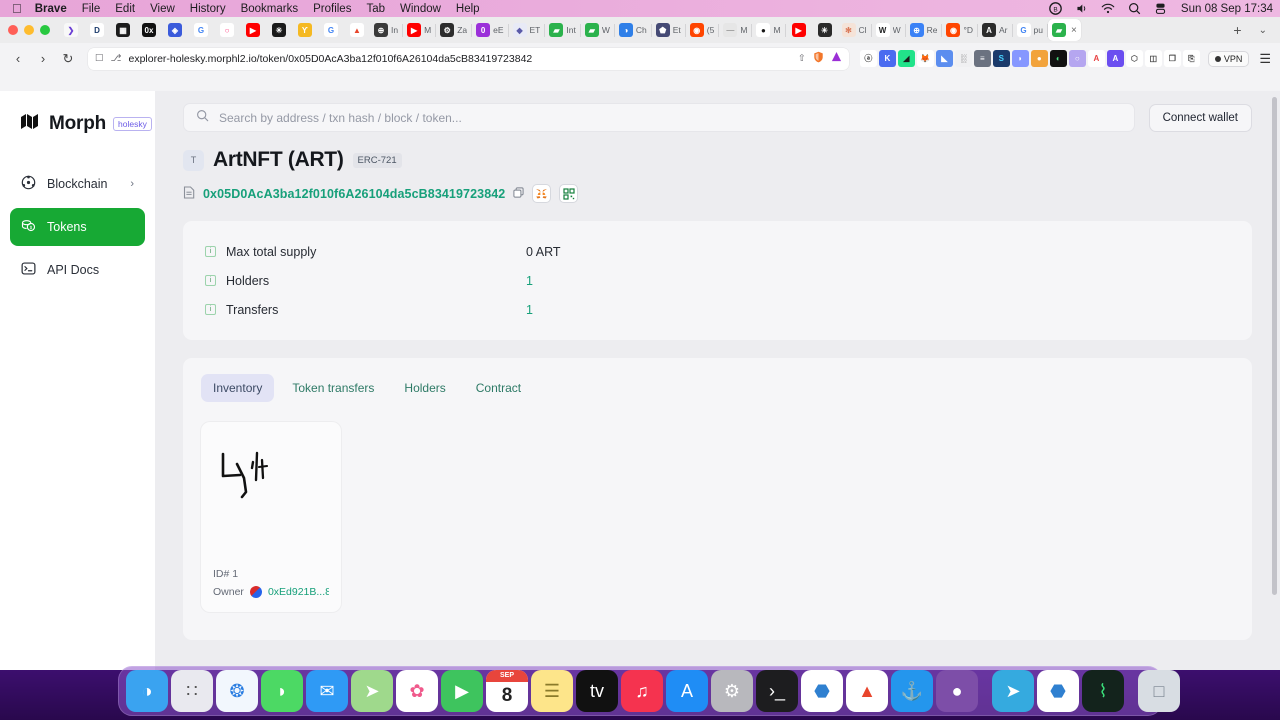 The height and width of the screenshot is (720, 1280). I want to click on dock-item-maps: ➤, so click(372, 691).